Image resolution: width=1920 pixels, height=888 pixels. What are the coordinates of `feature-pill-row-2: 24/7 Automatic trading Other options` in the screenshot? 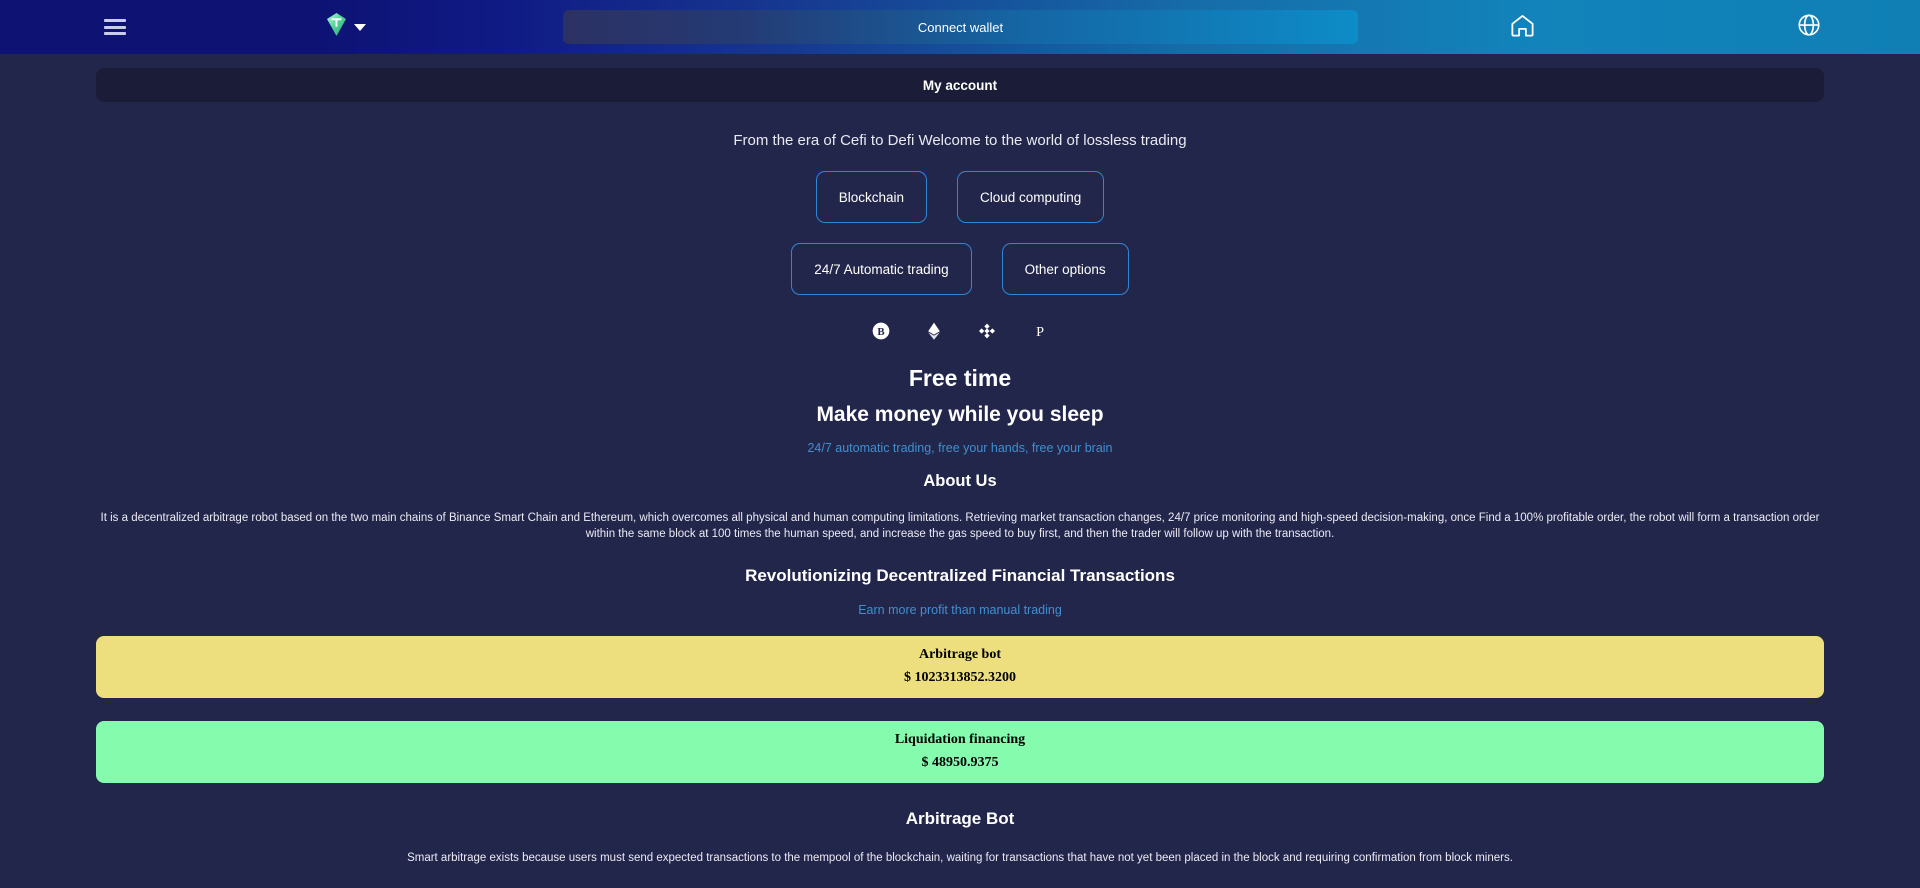 It's located at (960, 269).